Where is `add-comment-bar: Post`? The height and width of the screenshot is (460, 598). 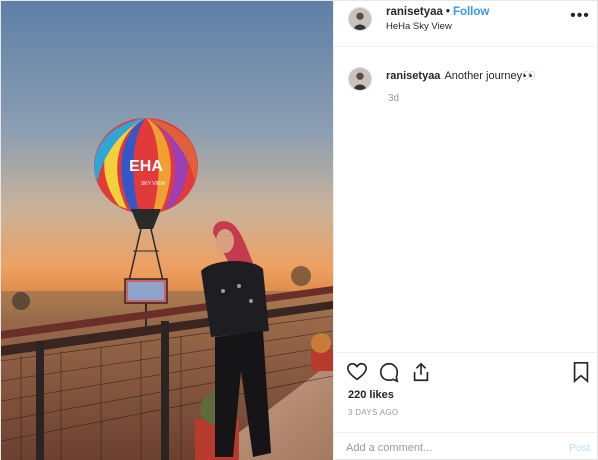 add-comment-bar: Post is located at coordinates (466, 446).